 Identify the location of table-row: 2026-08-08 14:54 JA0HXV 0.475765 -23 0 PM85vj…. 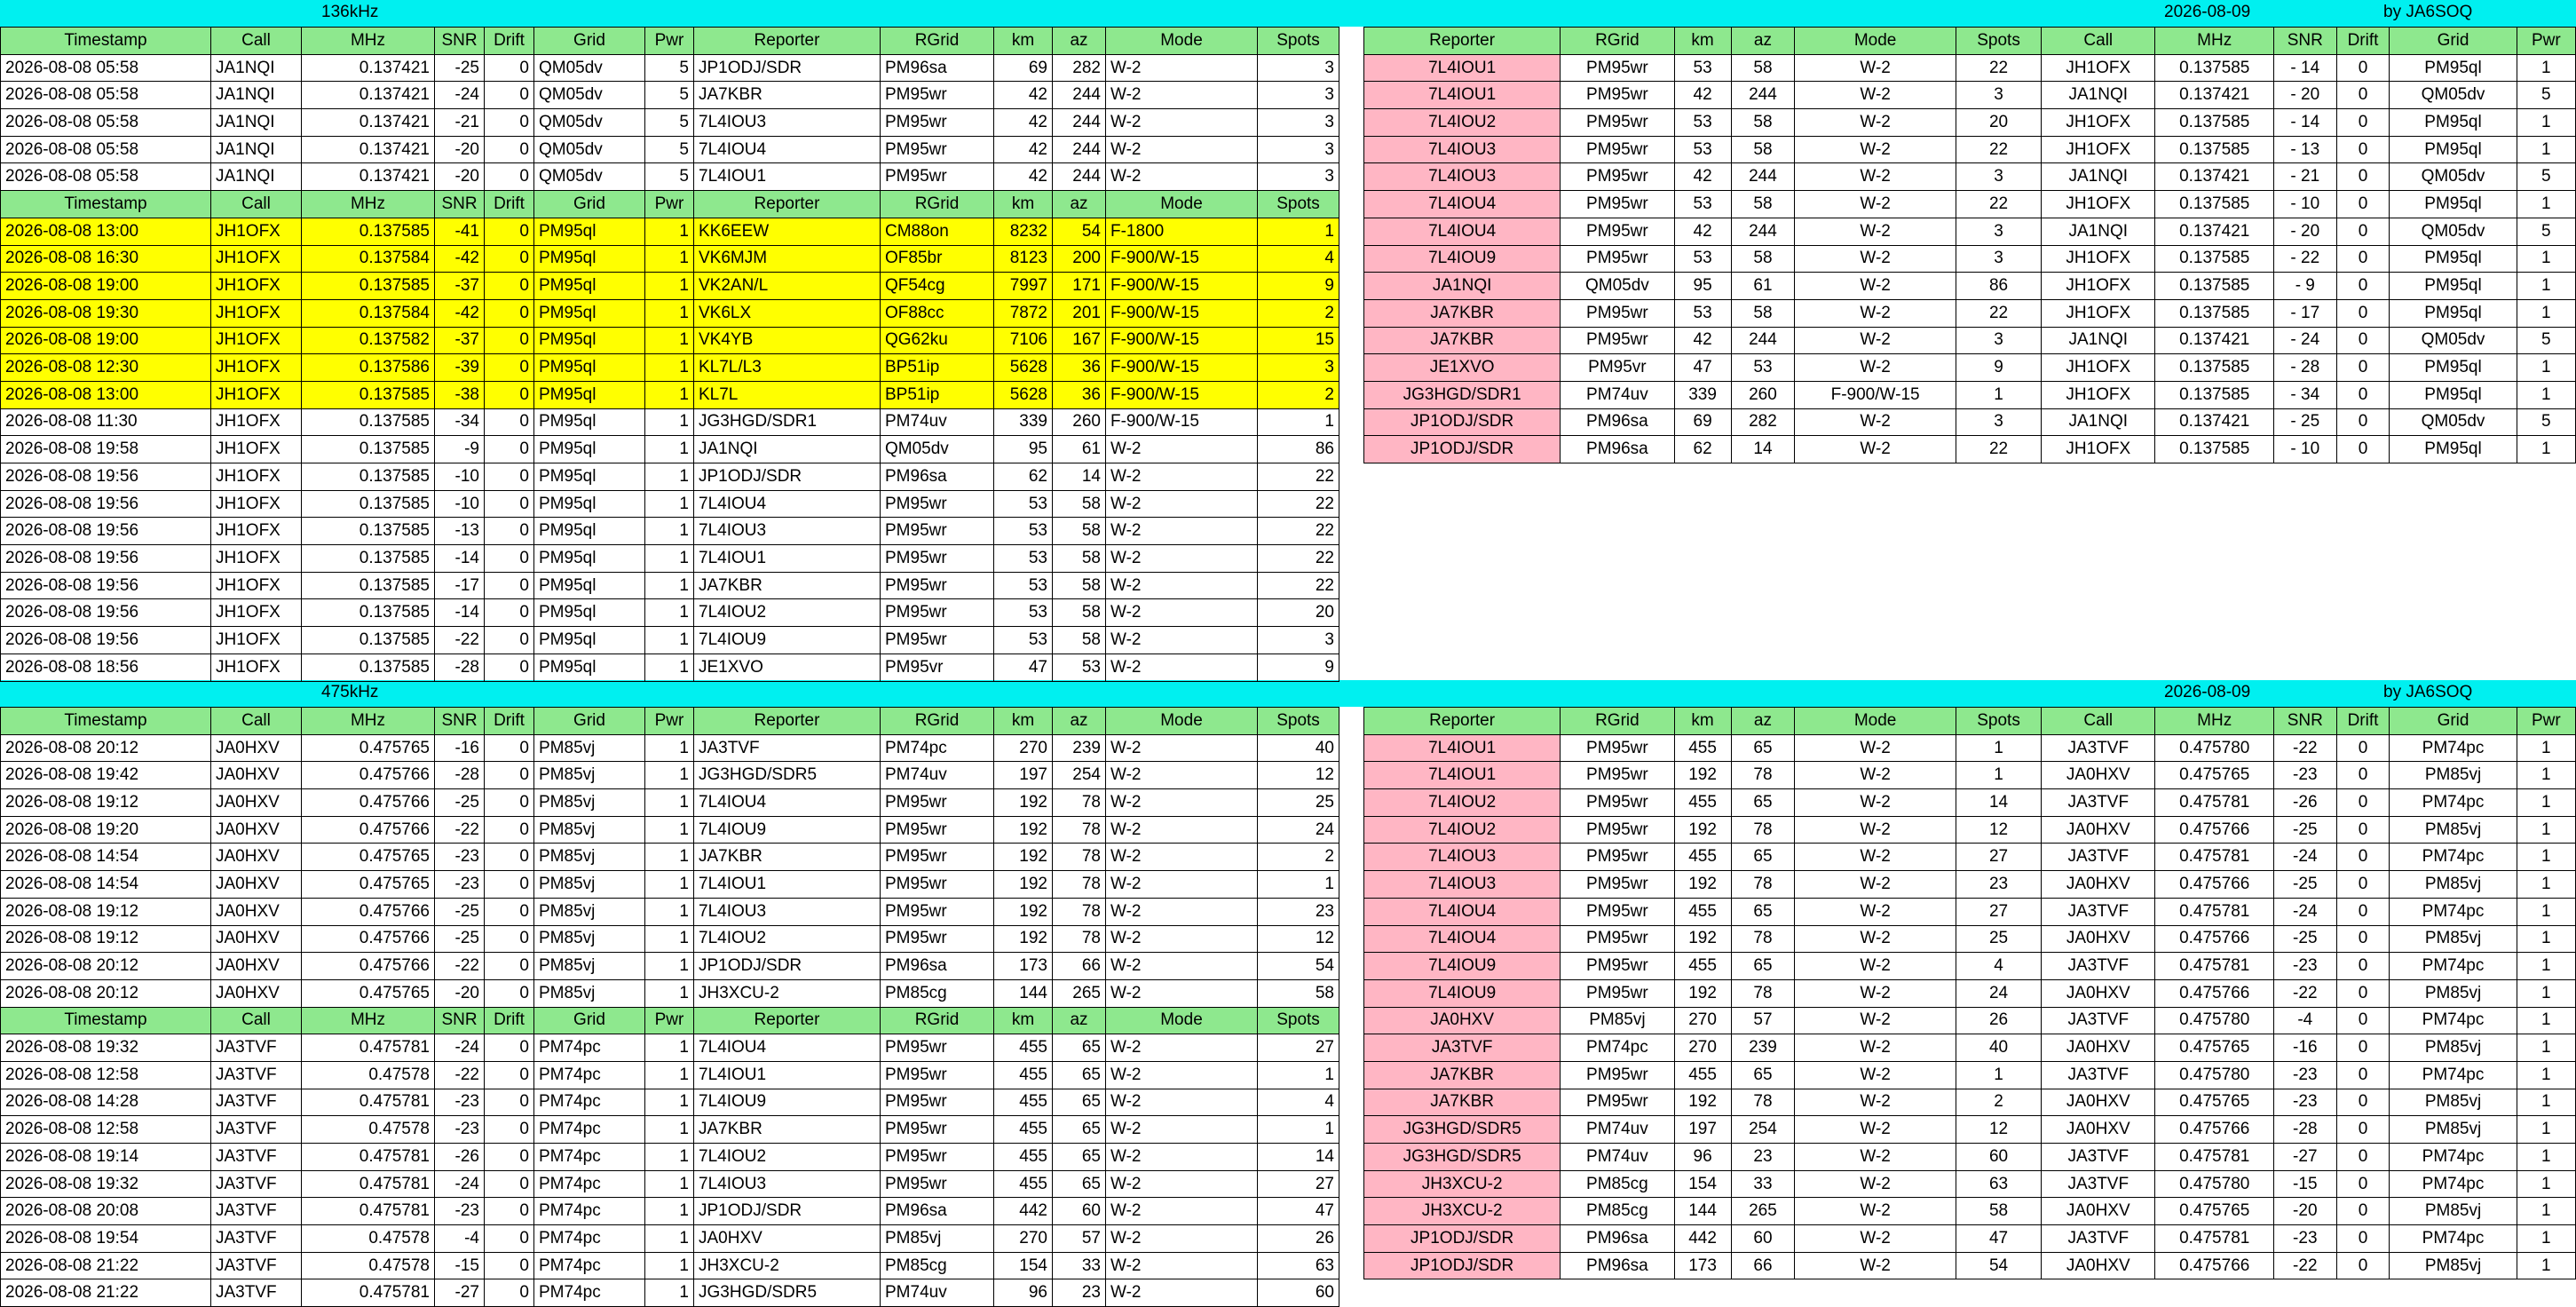
(669, 885).